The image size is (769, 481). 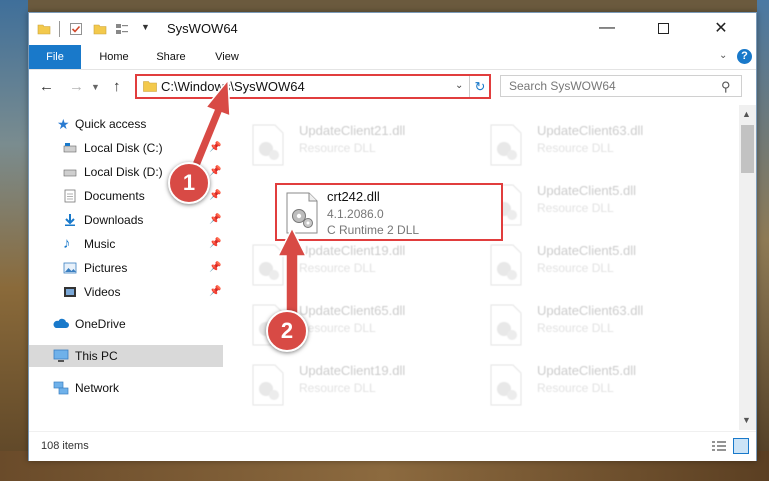 What do you see at coordinates (746, 114) in the screenshot?
I see `scroll-up-icon: ▲` at bounding box center [746, 114].